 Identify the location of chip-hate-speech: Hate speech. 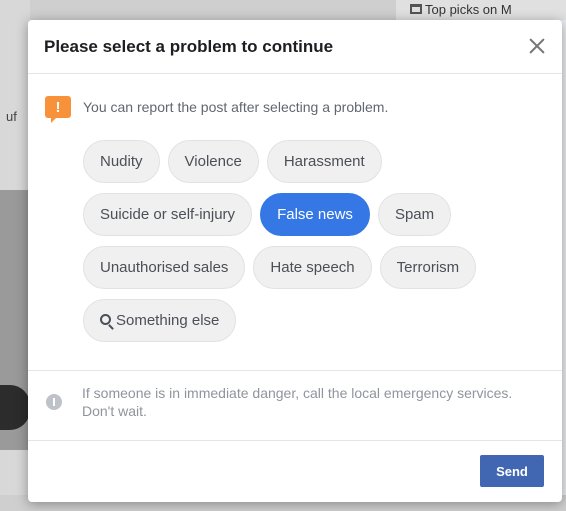
(312, 267).